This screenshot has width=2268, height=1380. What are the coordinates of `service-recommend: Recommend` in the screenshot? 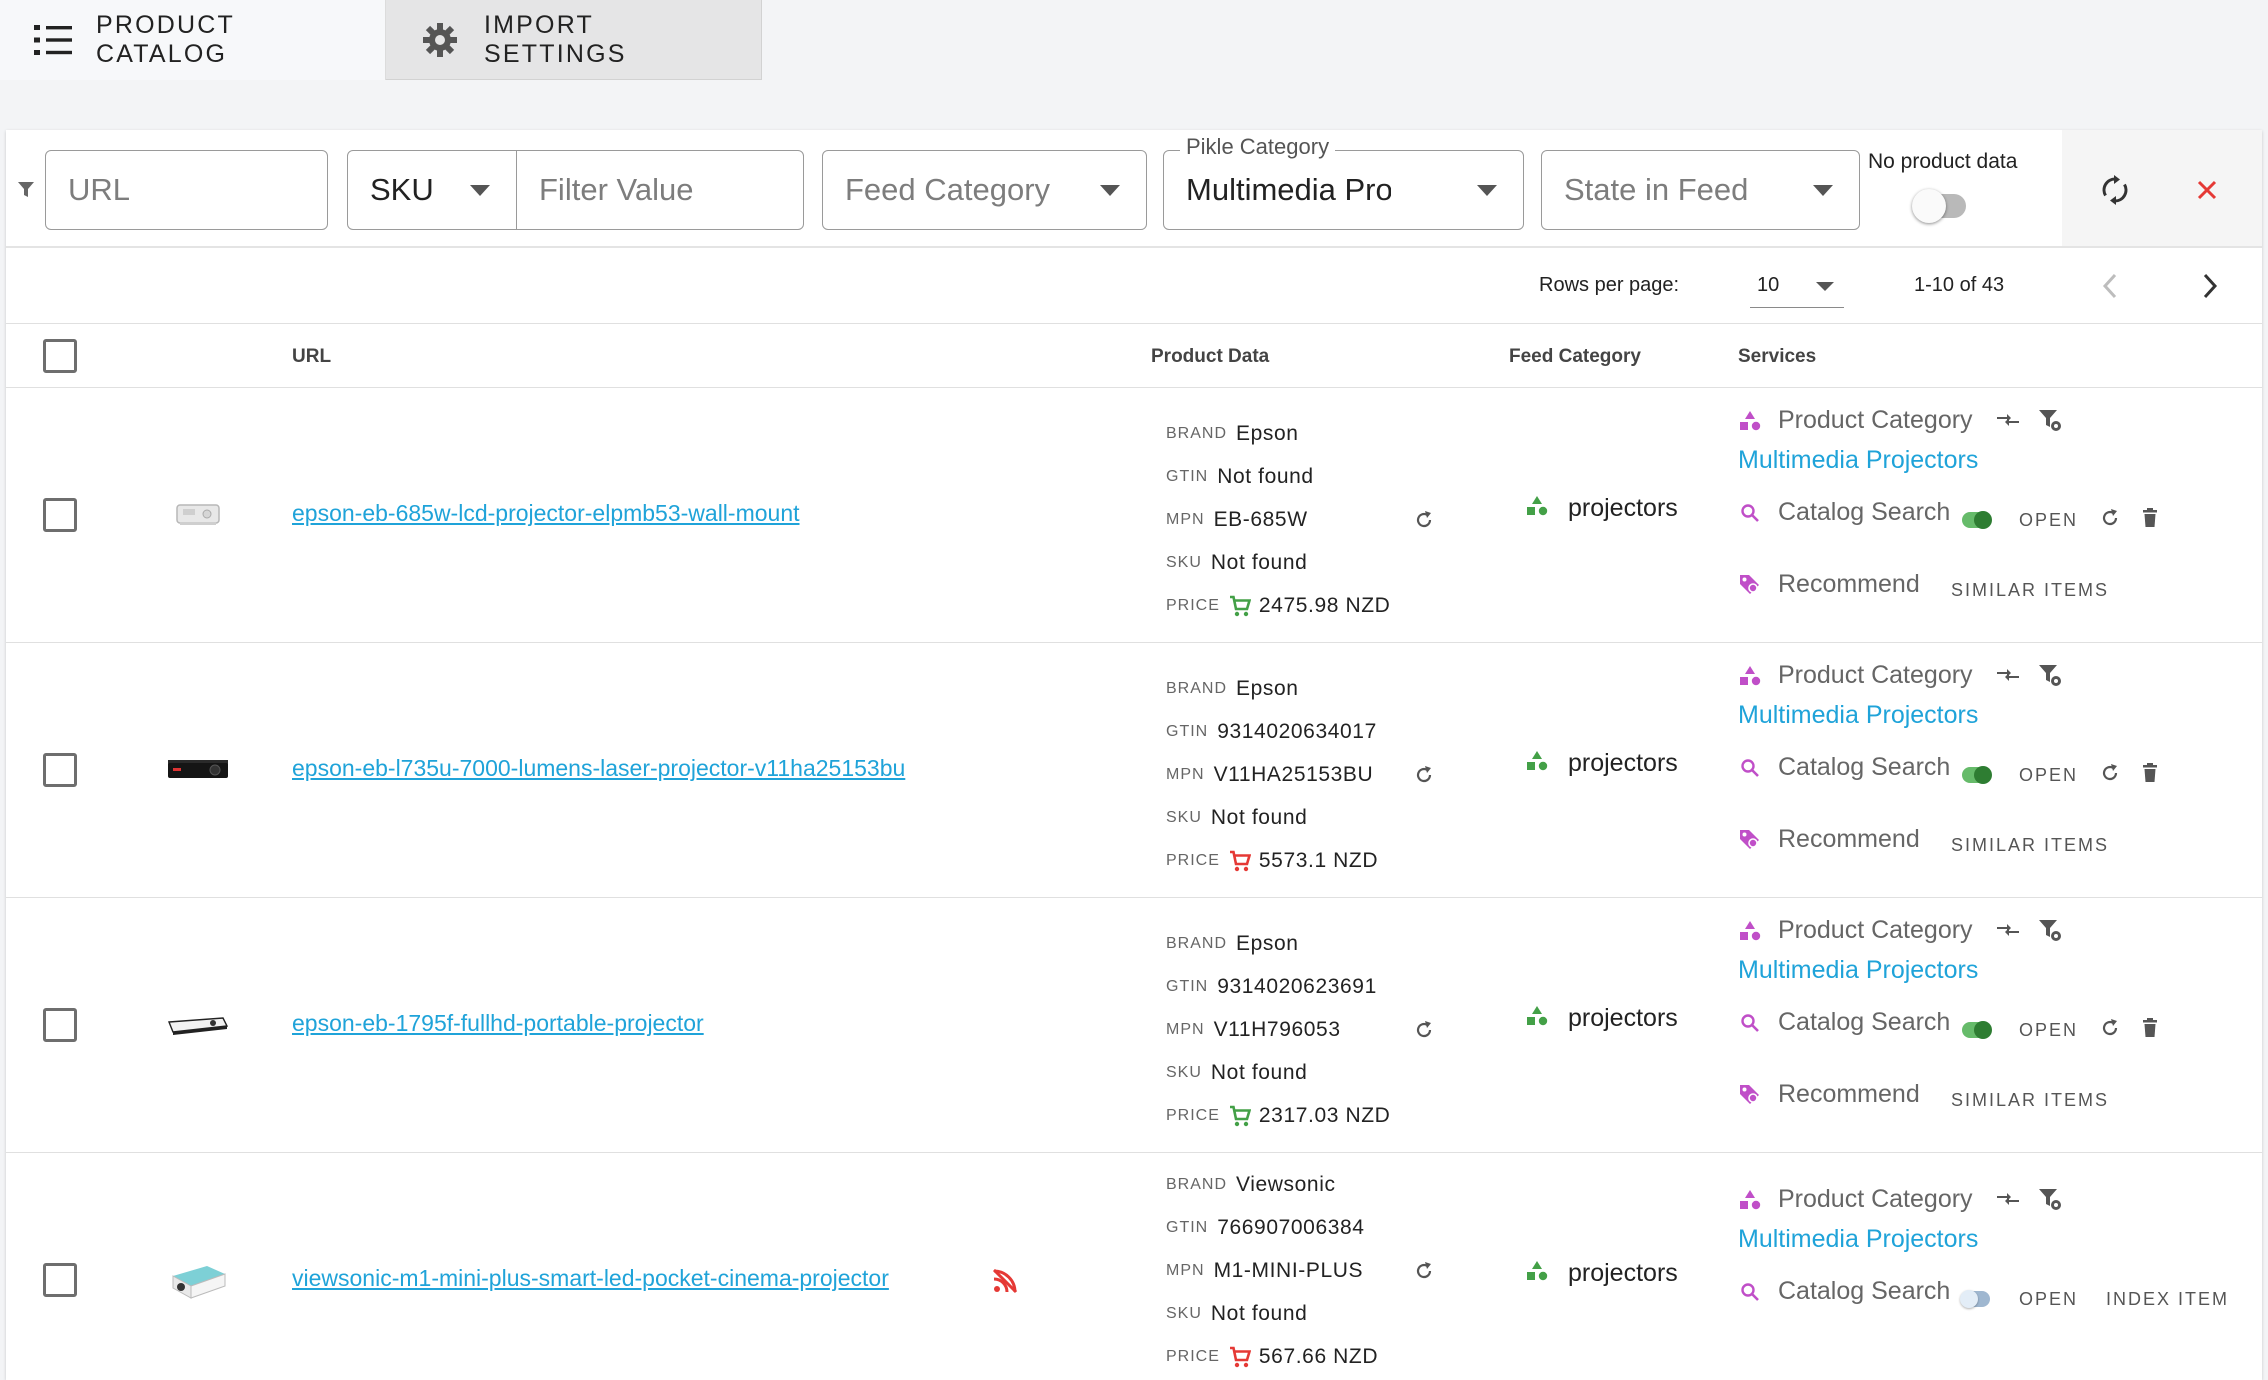 It's located at (1829, 1094).